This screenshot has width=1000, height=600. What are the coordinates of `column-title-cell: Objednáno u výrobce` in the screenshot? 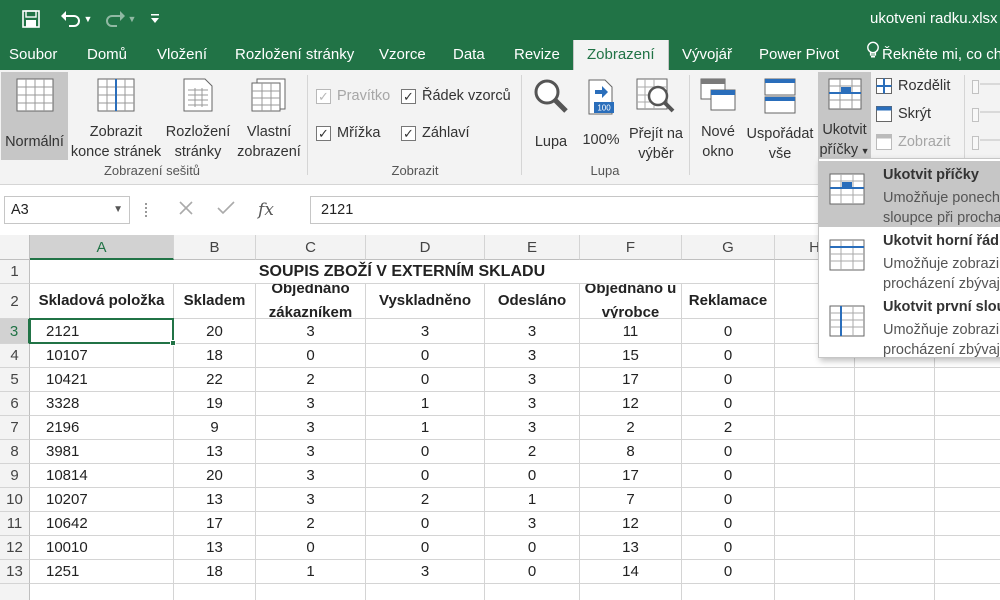 It's located at (631, 301).